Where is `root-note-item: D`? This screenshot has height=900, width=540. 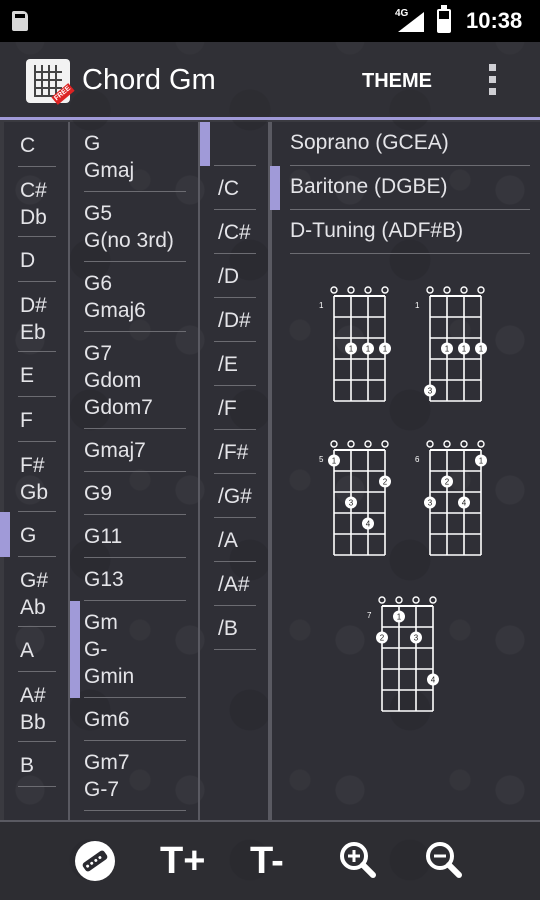
root-note-item: D is located at coordinates (36, 259).